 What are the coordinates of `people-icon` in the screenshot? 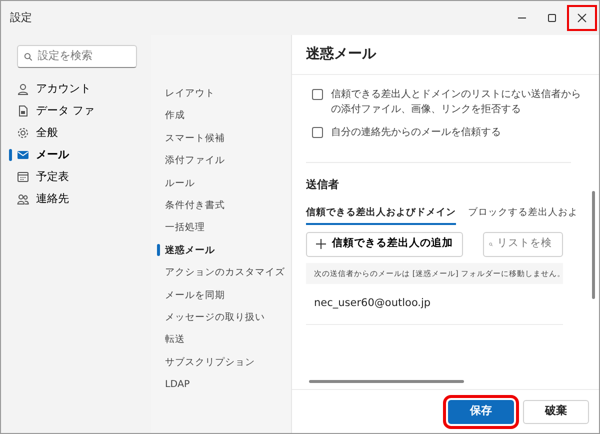 It's located at (23, 199).